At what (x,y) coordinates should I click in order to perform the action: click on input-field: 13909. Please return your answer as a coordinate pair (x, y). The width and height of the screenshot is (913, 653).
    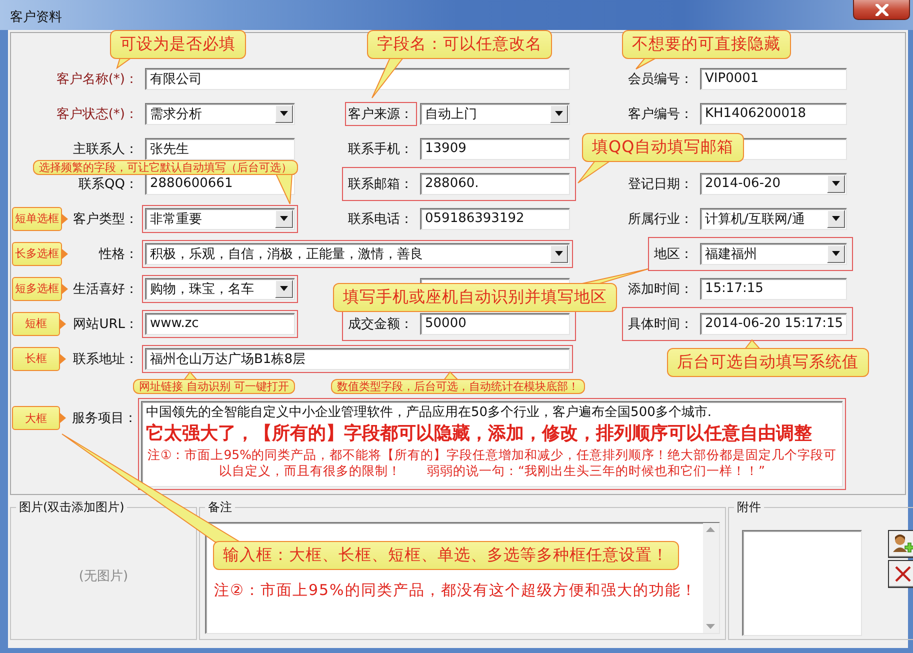
    Looking at the image, I should click on (495, 149).